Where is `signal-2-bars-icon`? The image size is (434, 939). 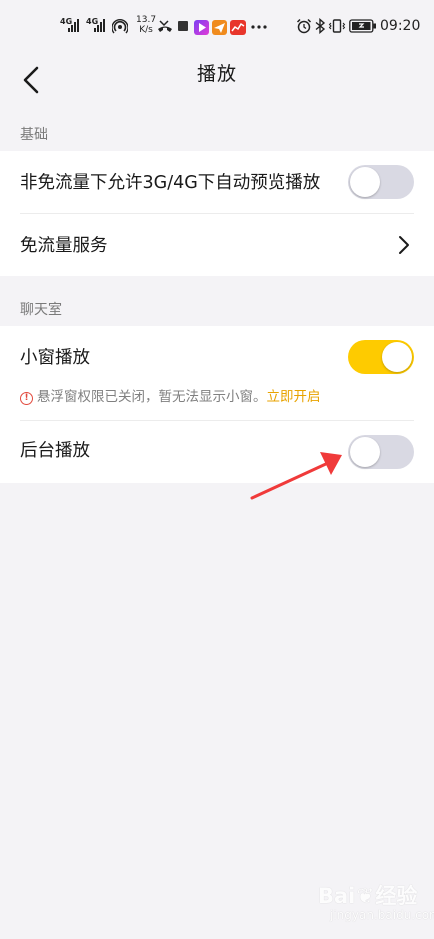
signal-2-bars-icon is located at coordinates (99, 25).